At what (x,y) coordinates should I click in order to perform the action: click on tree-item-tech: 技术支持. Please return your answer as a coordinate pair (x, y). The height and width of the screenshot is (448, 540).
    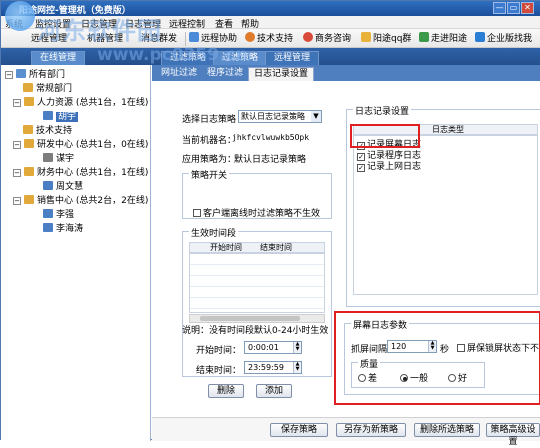
    Looking at the image, I should click on (47, 131).